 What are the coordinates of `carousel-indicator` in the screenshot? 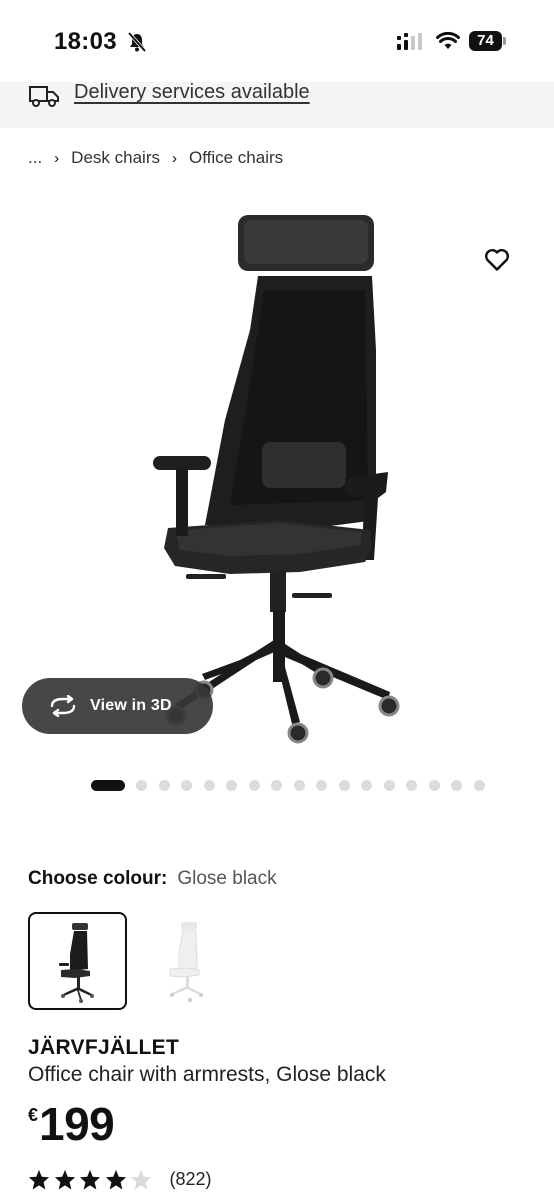 It's located at (293, 785).